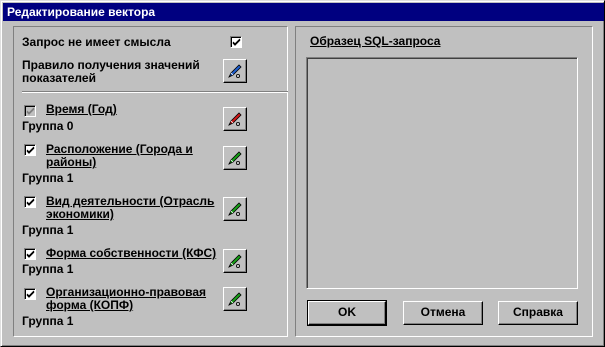 Image resolution: width=605 pixels, height=347 pixels. I want to click on meaningless-checkbox, so click(236, 42).